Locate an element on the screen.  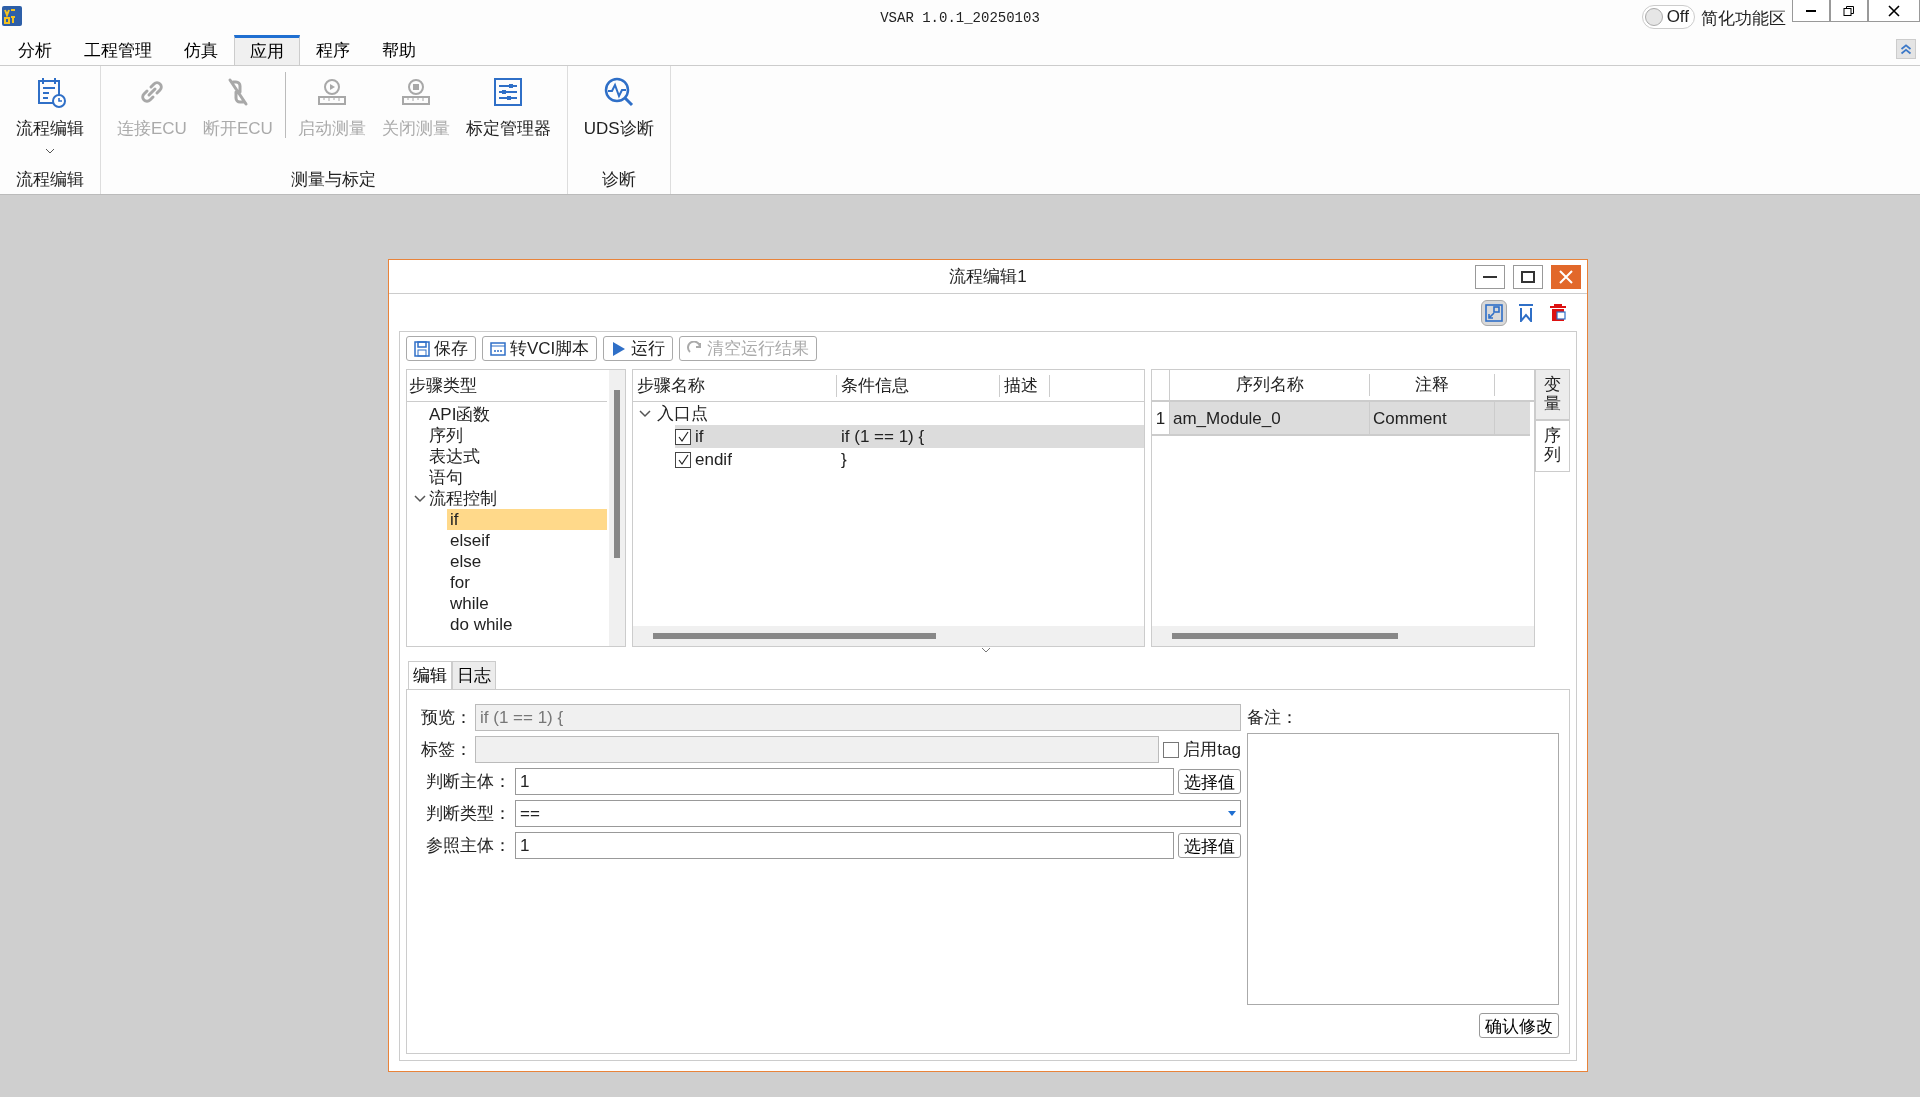
restore-button is located at coordinates (1849, 11).